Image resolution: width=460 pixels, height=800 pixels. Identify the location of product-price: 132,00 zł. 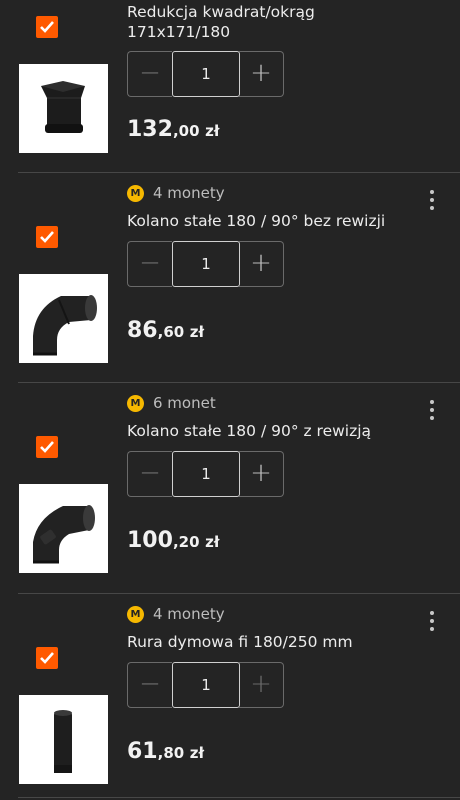
(173, 129).